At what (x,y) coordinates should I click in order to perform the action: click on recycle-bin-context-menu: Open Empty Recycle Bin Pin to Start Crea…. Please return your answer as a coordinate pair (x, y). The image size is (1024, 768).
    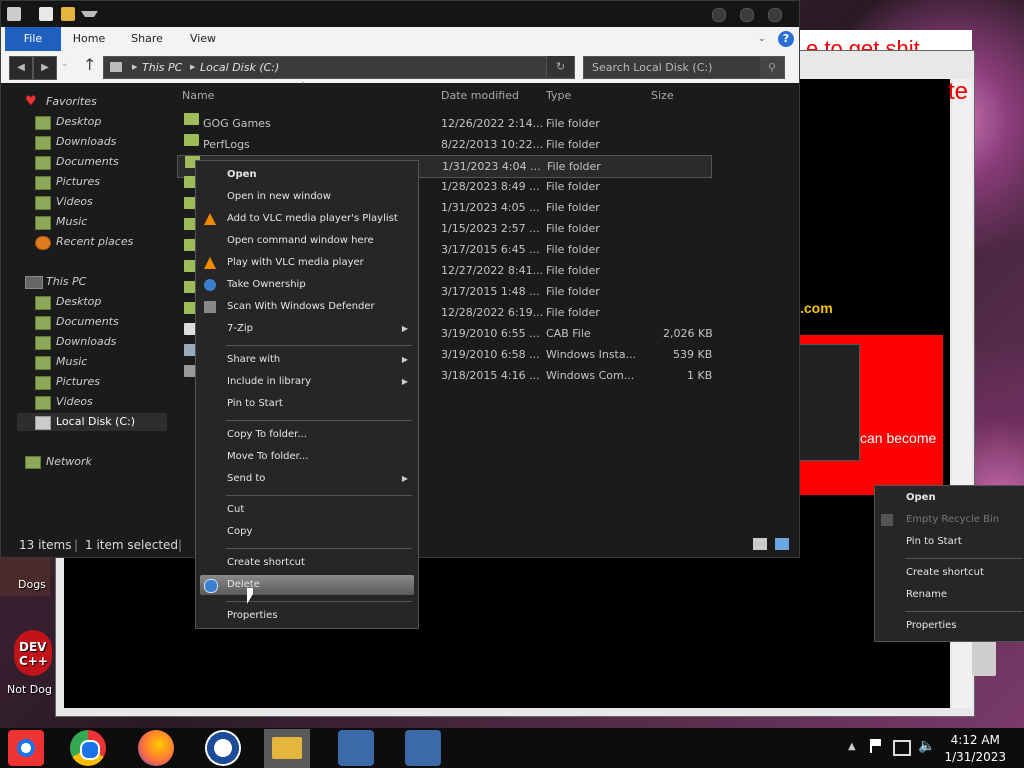
    Looking at the image, I should click on (949, 563).